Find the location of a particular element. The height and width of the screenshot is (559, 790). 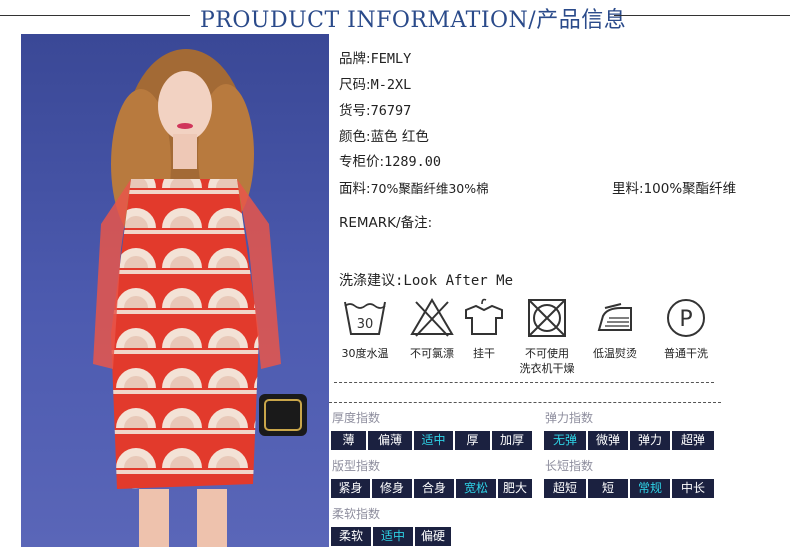

fit-option-tight: 紧身 is located at coordinates (350, 488).